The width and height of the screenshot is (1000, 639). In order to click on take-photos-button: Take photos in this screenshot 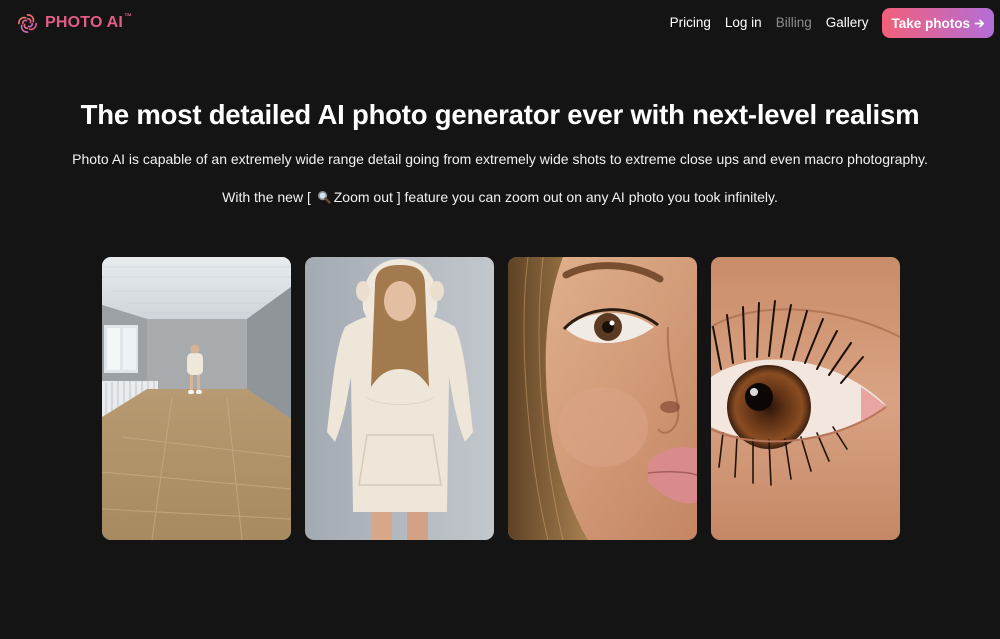, I will do `click(938, 23)`.